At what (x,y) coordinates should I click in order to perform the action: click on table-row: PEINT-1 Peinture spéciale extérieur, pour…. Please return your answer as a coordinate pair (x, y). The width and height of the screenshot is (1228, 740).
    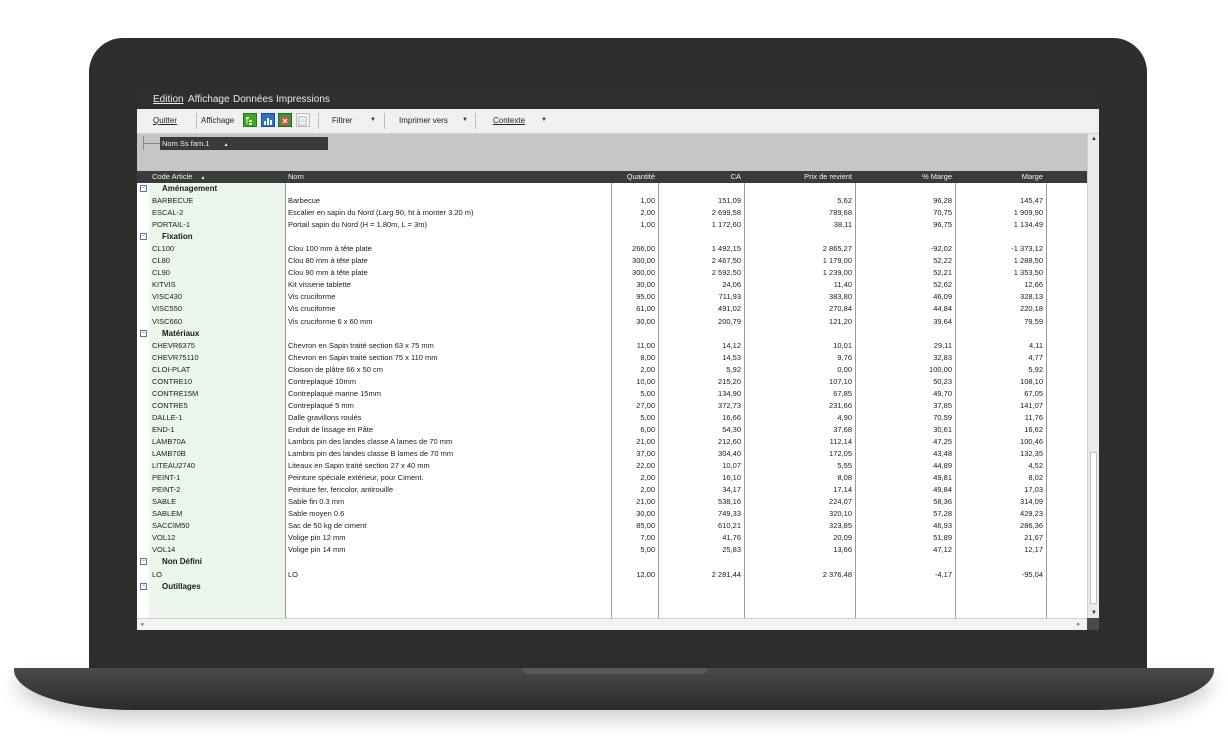
    Looking at the image, I should click on (612, 478).